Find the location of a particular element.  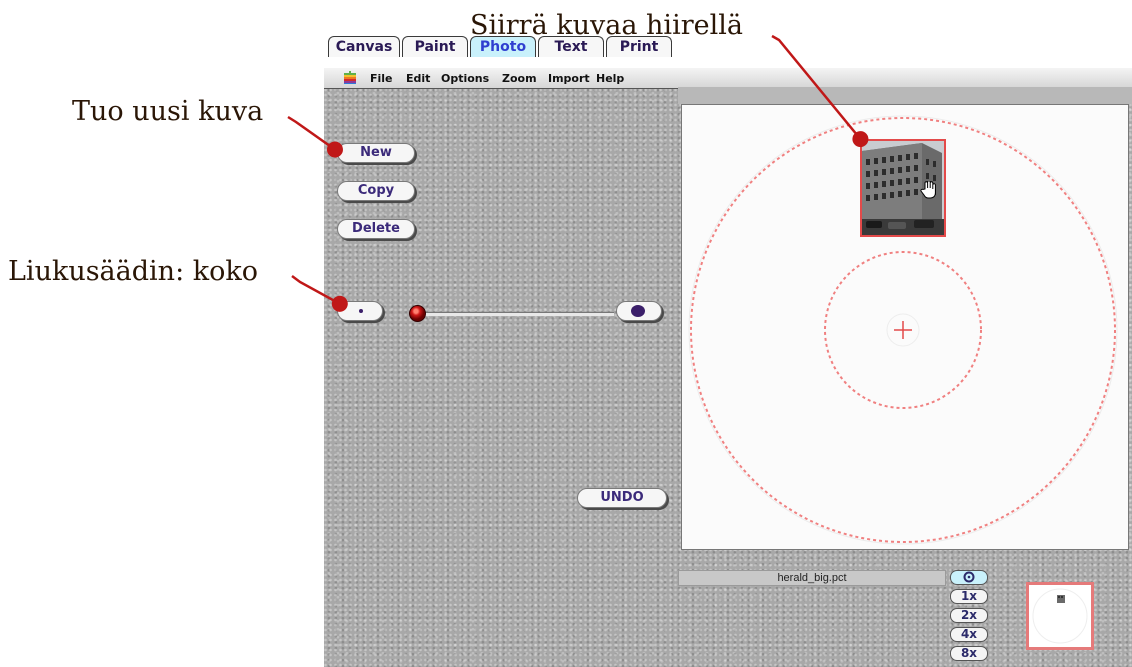

canvas-preview-thumbnail is located at coordinates (1060, 616).